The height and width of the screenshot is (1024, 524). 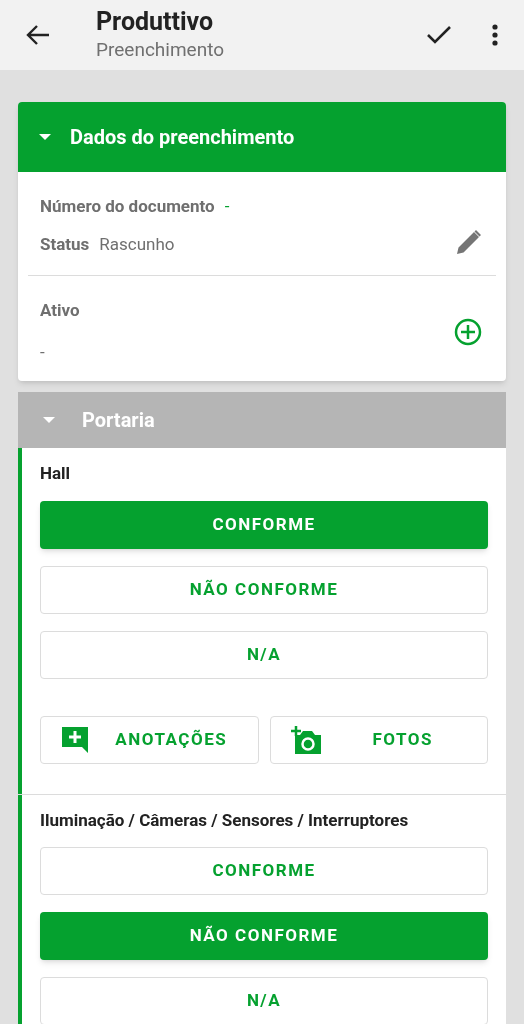 What do you see at coordinates (262, 137) in the screenshot?
I see `card-header: Dados do preenchimento` at bounding box center [262, 137].